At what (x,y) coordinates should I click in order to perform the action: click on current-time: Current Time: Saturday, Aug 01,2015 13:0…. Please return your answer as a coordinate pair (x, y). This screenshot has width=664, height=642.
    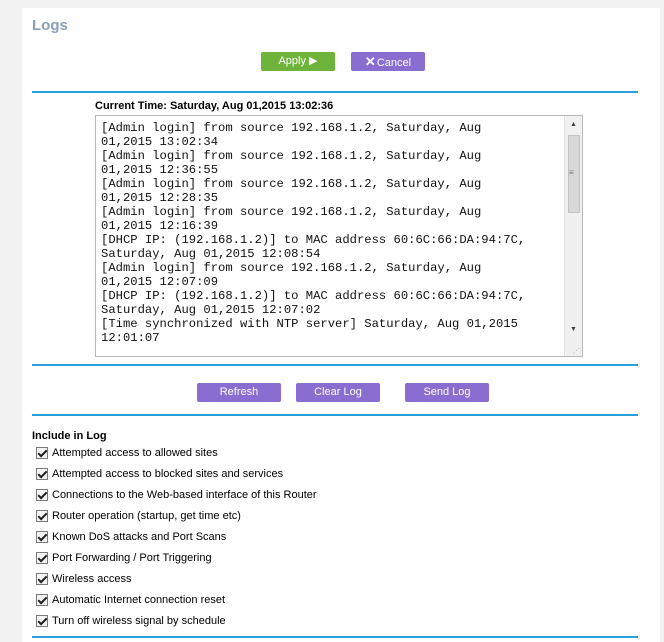
    Looking at the image, I should click on (214, 106).